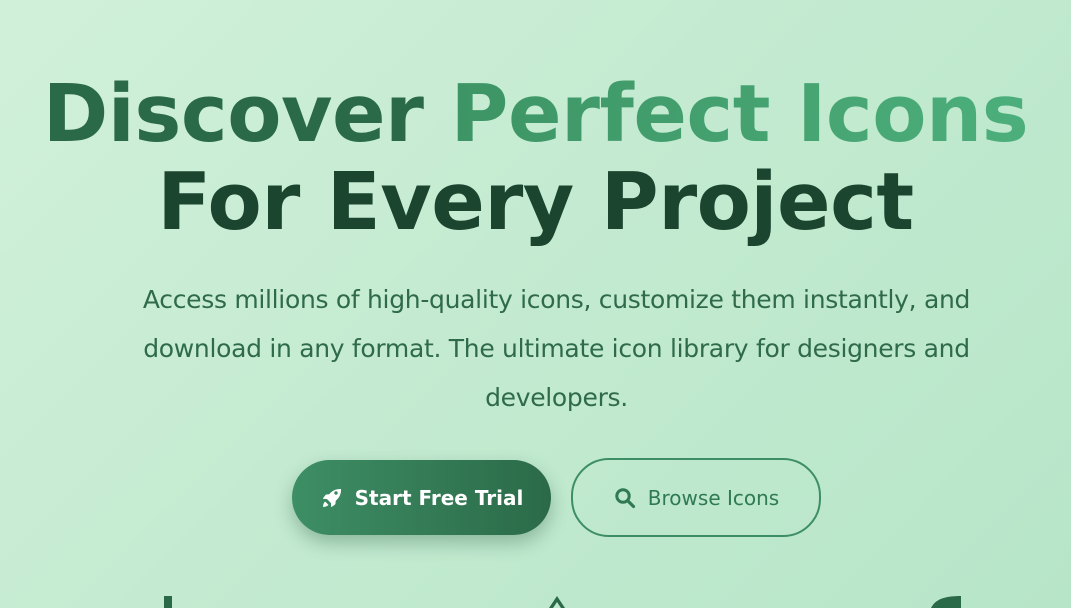 Image resolution: width=1071 pixels, height=608 pixels. Describe the element at coordinates (233, 114) in the screenshot. I see `headline-word-discover: Discover` at that location.